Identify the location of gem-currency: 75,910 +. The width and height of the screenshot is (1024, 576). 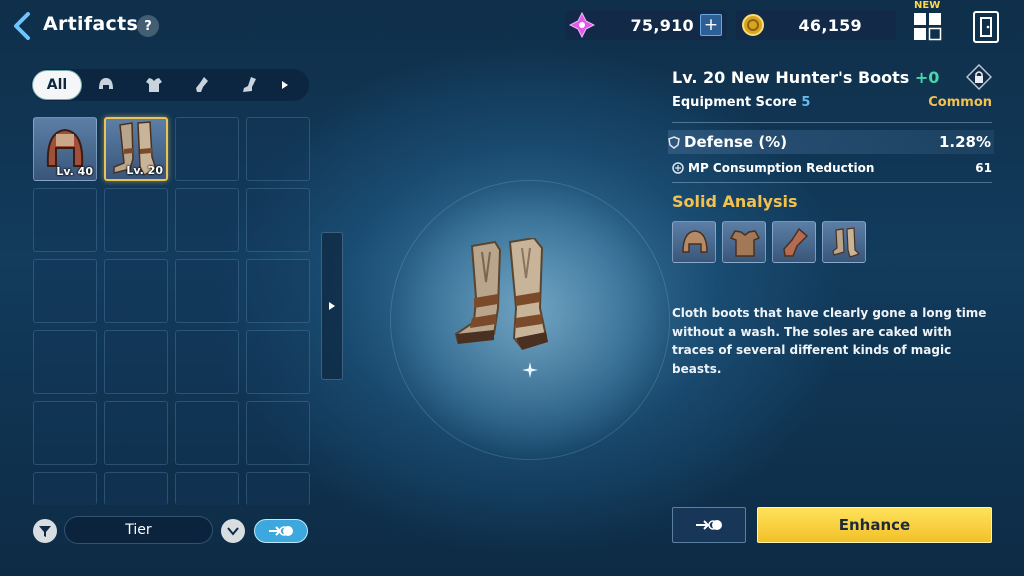
(646, 25).